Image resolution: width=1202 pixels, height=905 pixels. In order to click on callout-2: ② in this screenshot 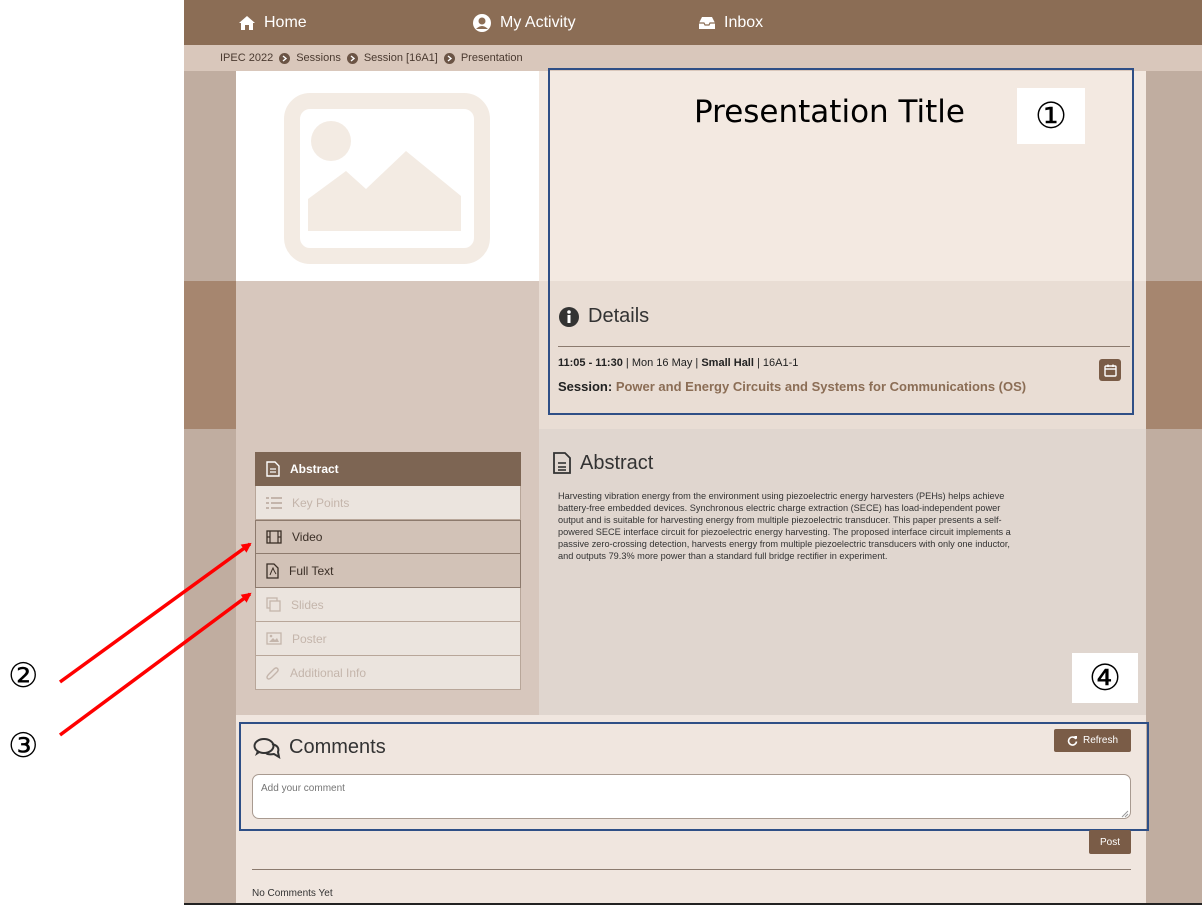, I will do `click(23, 676)`.